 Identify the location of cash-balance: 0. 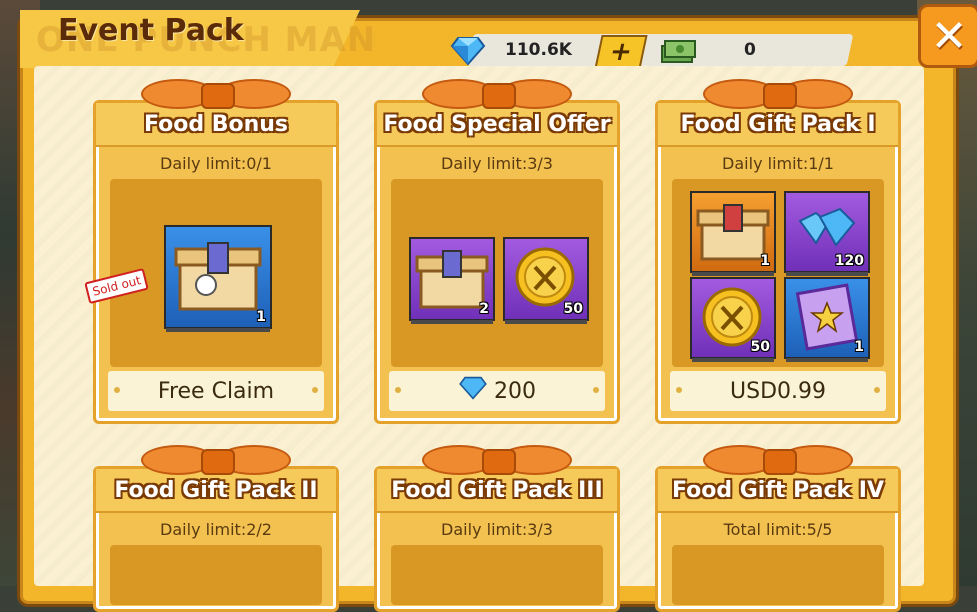
(750, 50).